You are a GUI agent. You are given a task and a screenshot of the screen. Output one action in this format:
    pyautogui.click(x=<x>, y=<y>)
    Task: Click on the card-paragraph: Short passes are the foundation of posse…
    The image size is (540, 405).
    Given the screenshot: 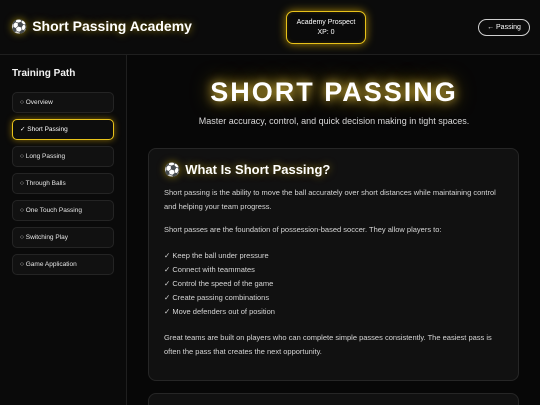 What is the action you would take?
    pyautogui.click(x=303, y=229)
    